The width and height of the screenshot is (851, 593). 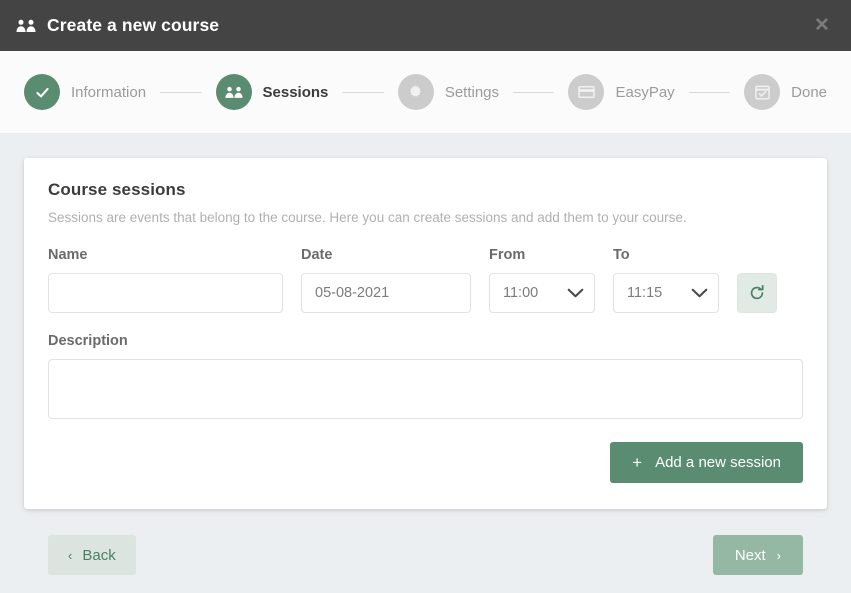 I want to click on label-description: Description, so click(x=88, y=341).